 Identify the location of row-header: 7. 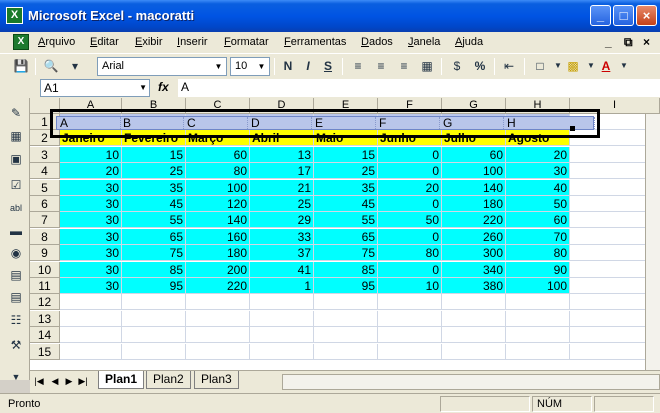
(45, 220).